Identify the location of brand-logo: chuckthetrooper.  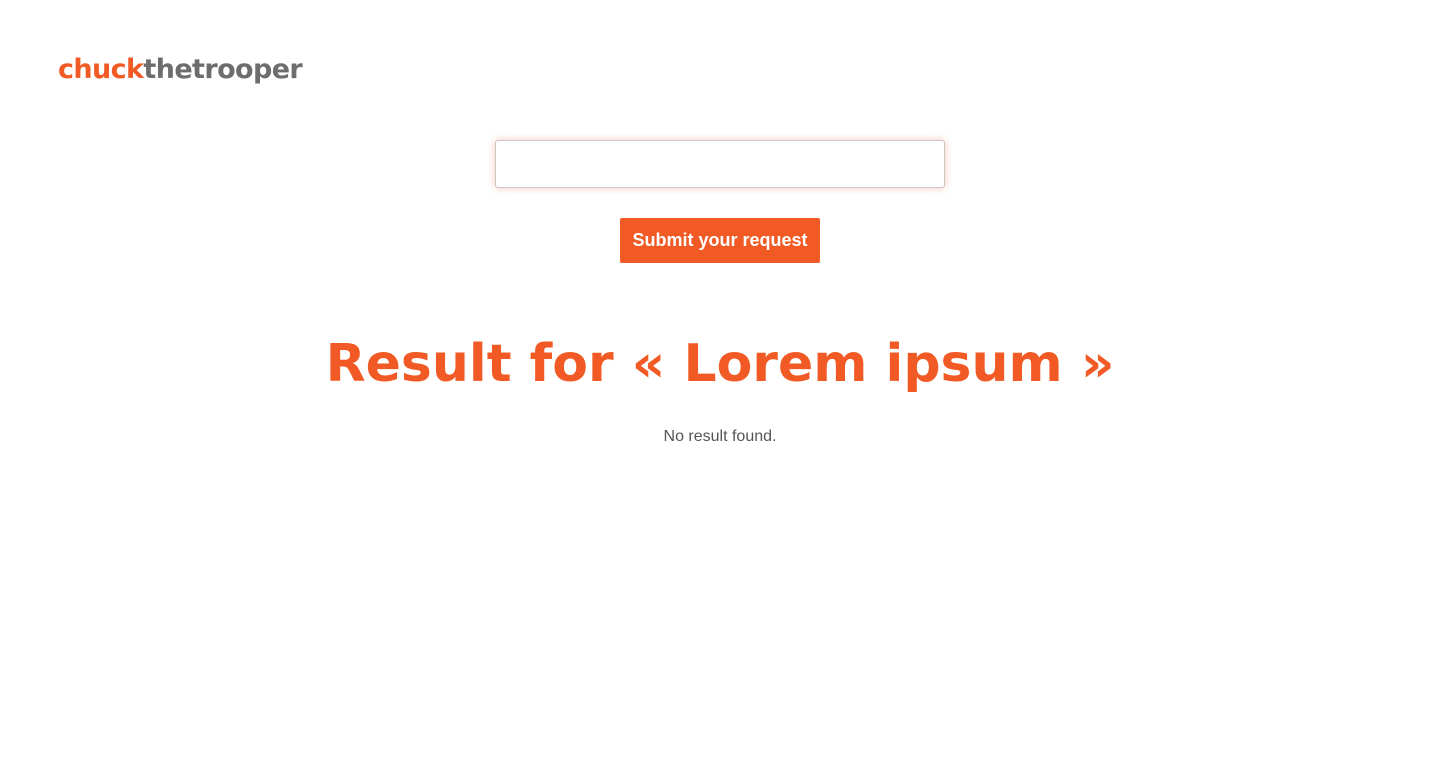
(180, 70).